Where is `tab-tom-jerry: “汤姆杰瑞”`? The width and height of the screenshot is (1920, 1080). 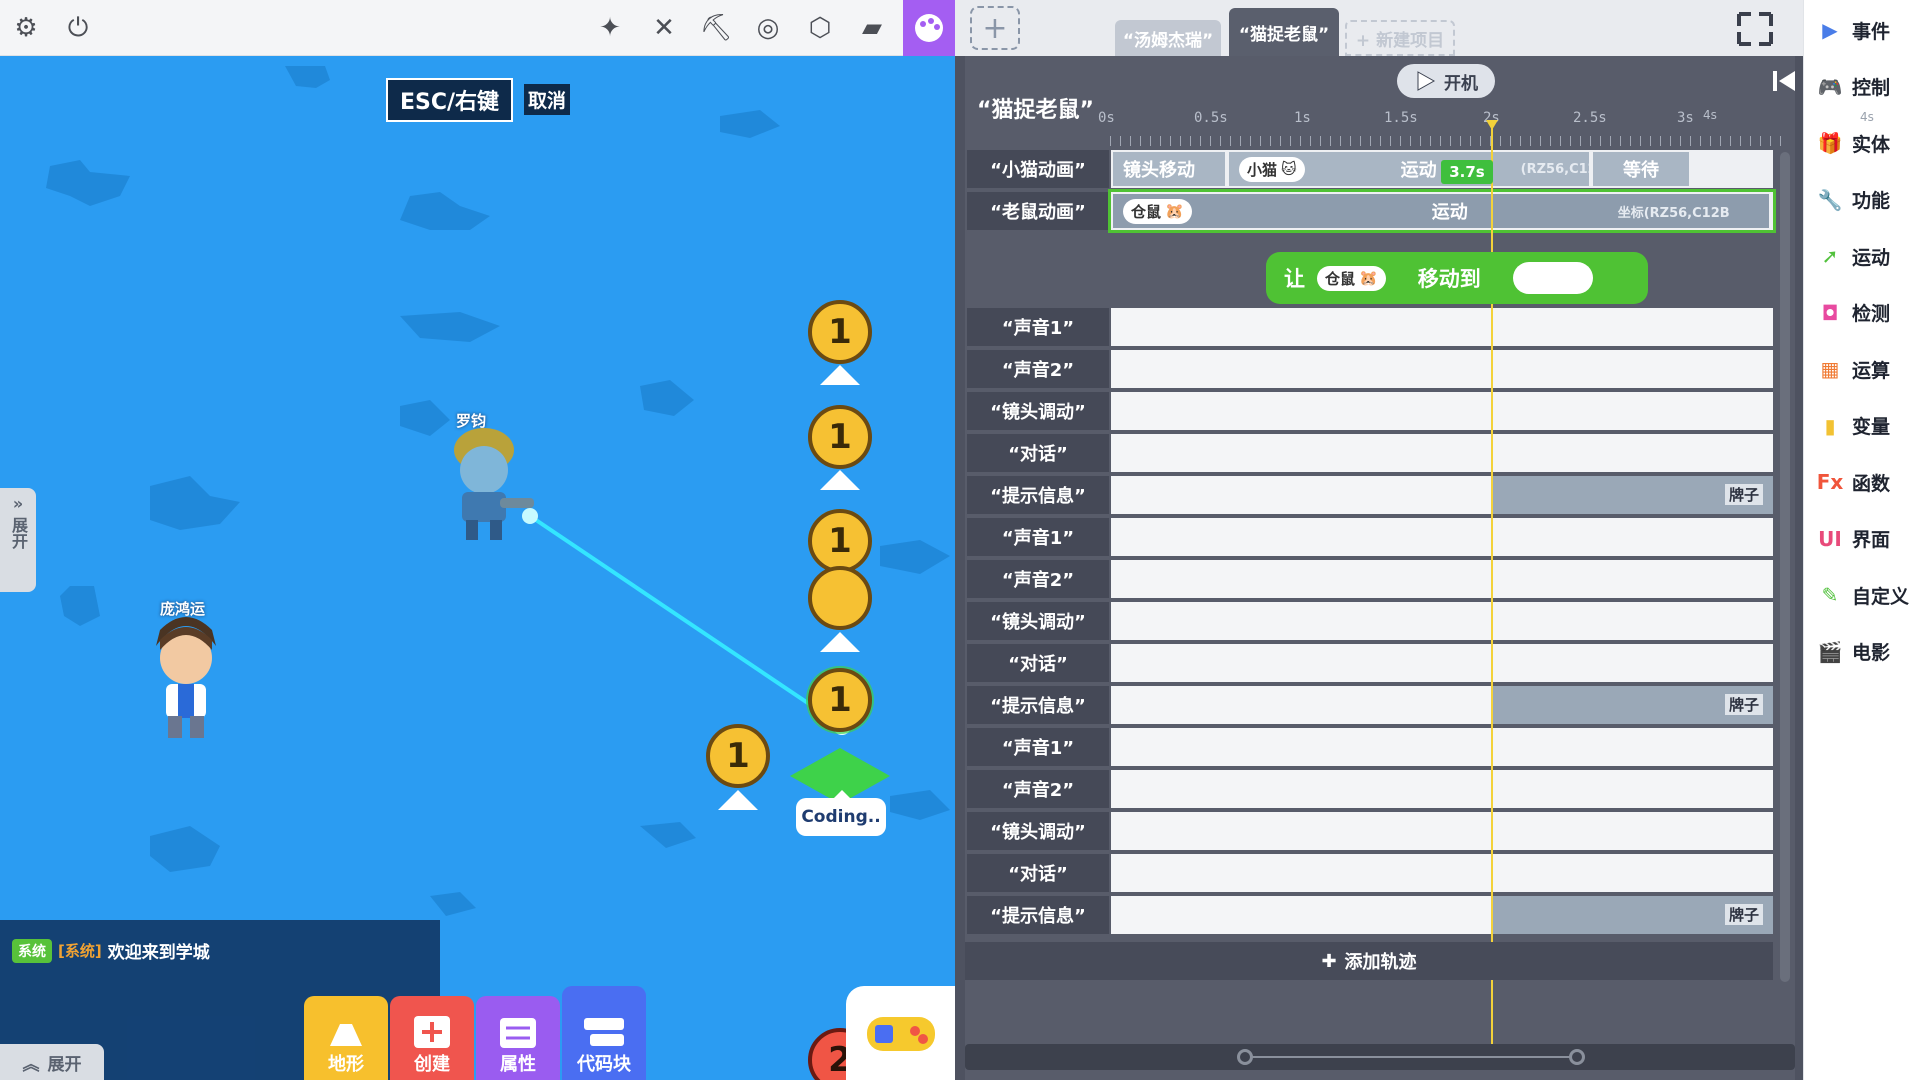 tab-tom-jerry: “汤姆杰瑞” is located at coordinates (1168, 38).